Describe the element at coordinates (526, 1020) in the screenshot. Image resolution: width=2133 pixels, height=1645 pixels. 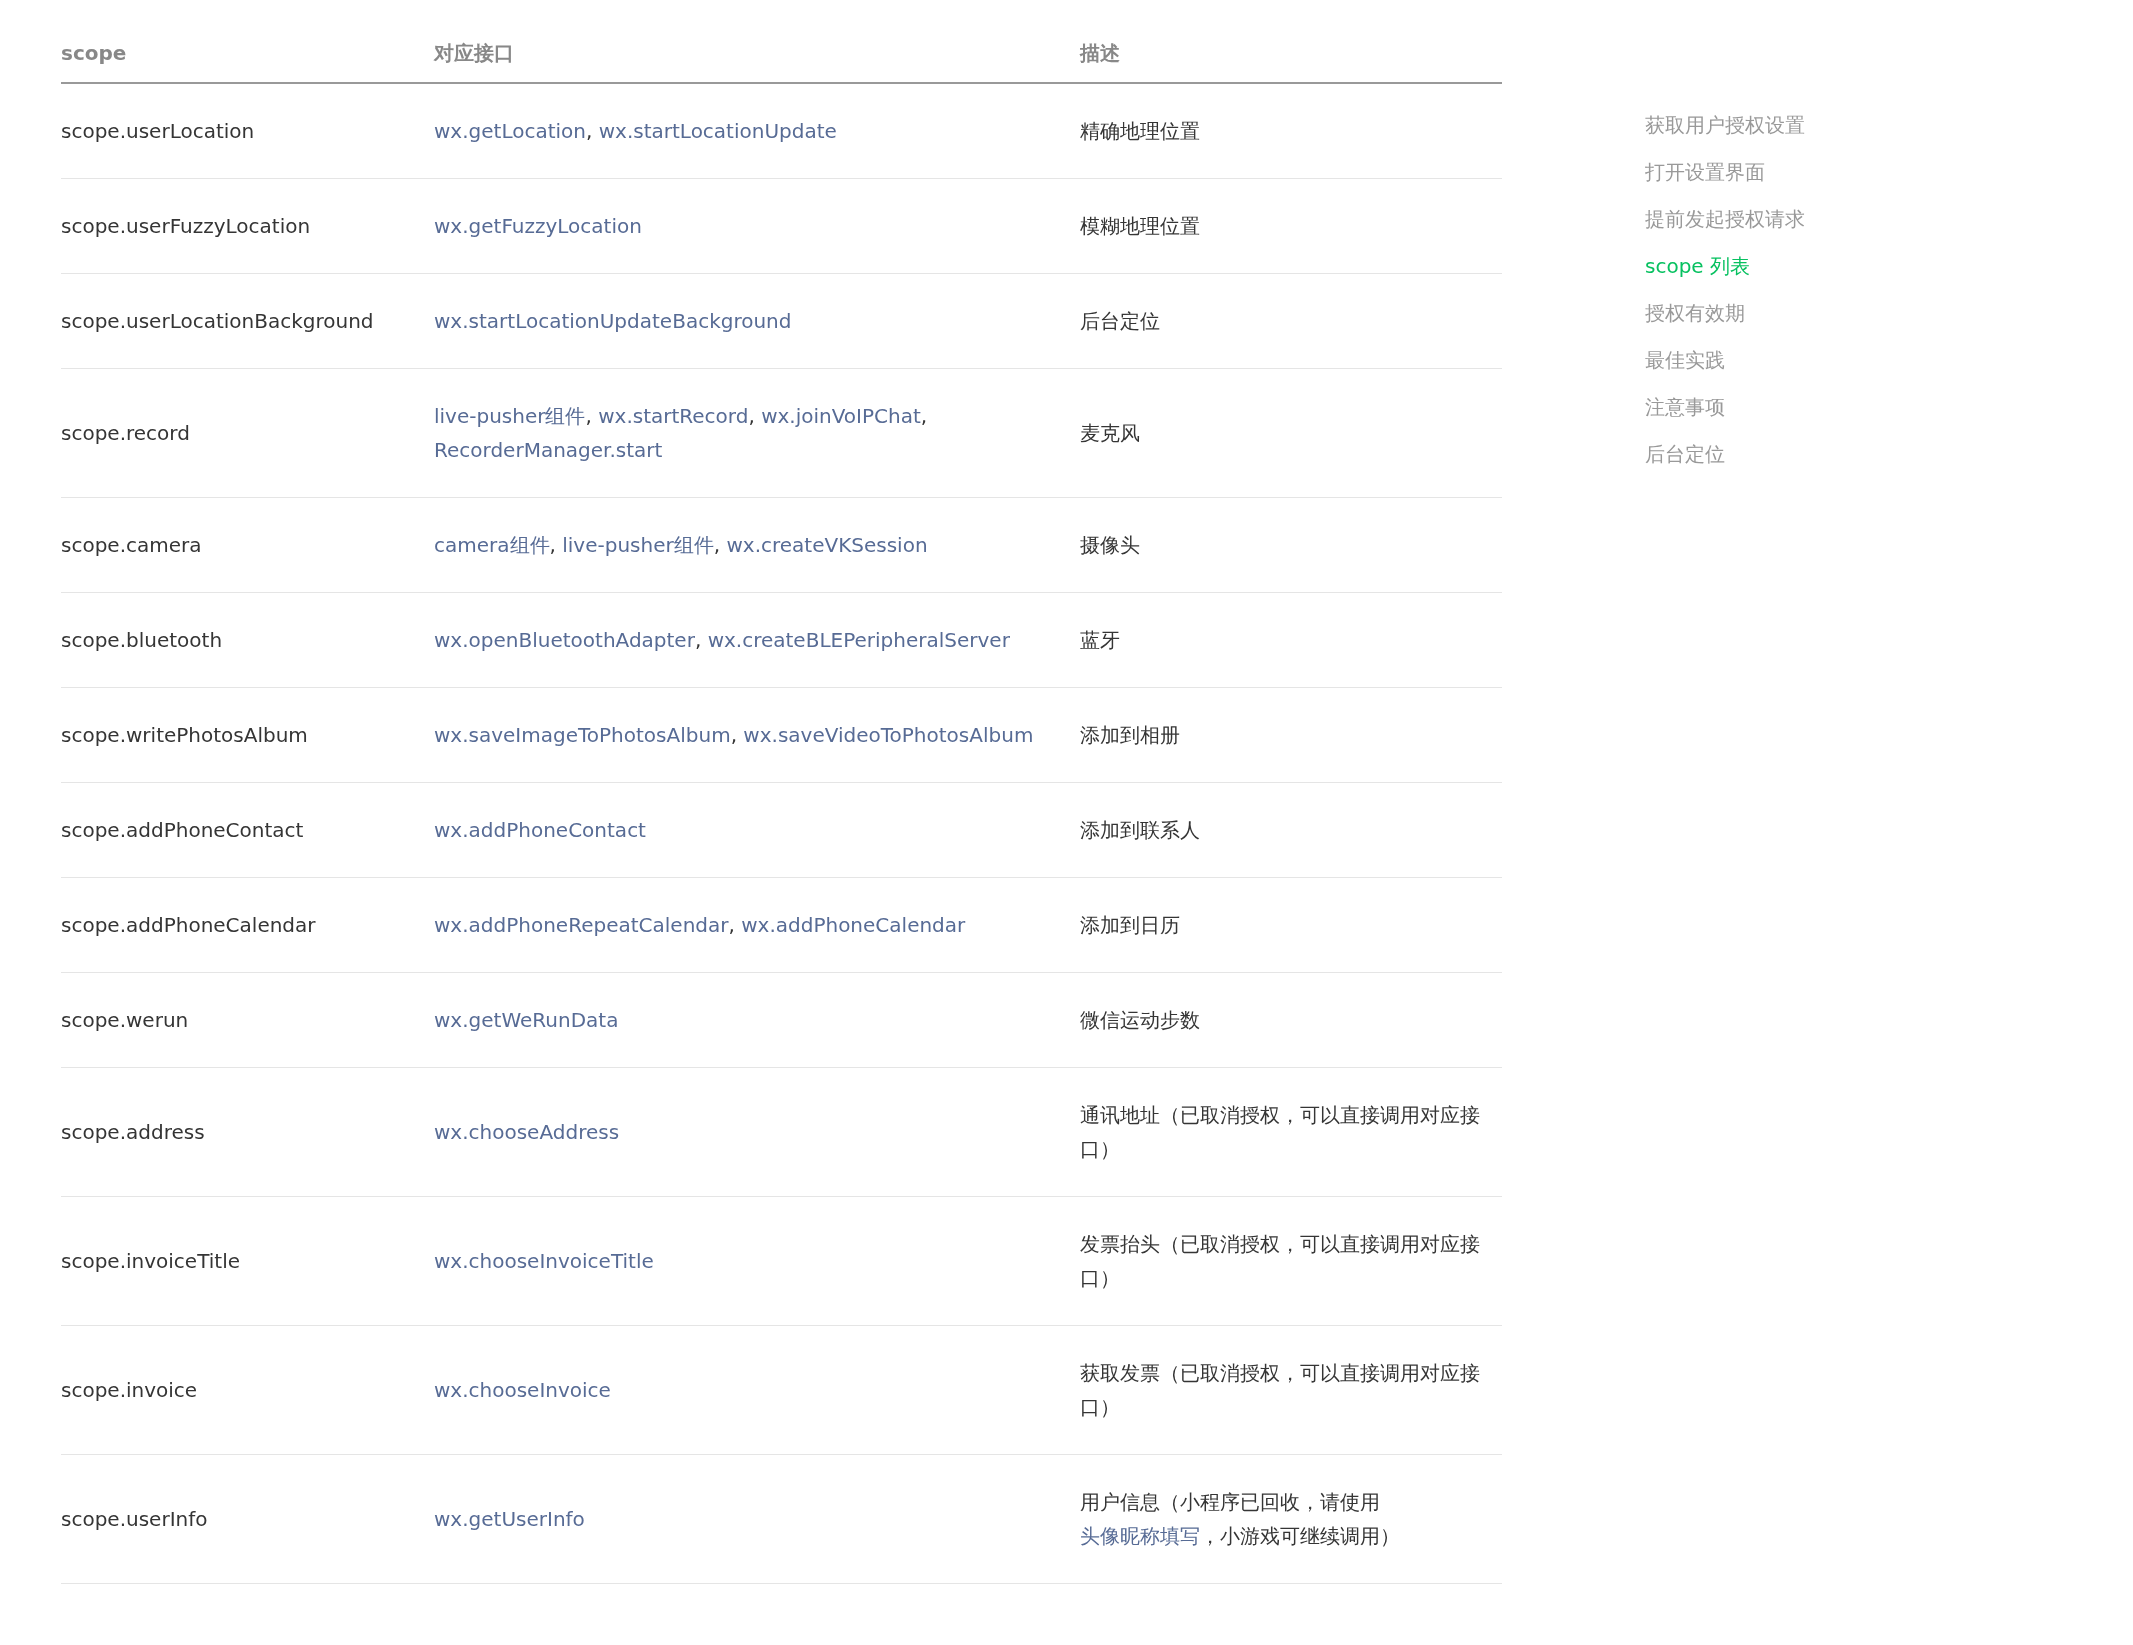
I see `api-link: wx.getWeRunData` at that location.